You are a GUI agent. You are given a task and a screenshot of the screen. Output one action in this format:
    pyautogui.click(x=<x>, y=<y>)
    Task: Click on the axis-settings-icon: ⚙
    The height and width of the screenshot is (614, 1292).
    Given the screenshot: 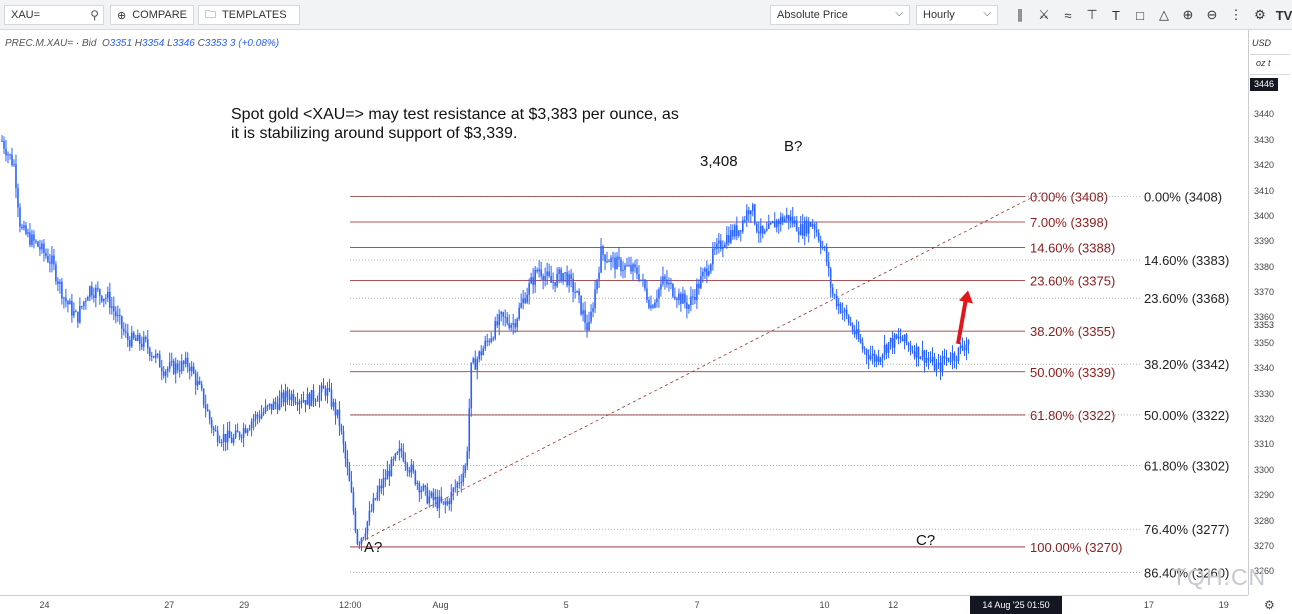 What is the action you would take?
    pyautogui.click(x=1269, y=605)
    